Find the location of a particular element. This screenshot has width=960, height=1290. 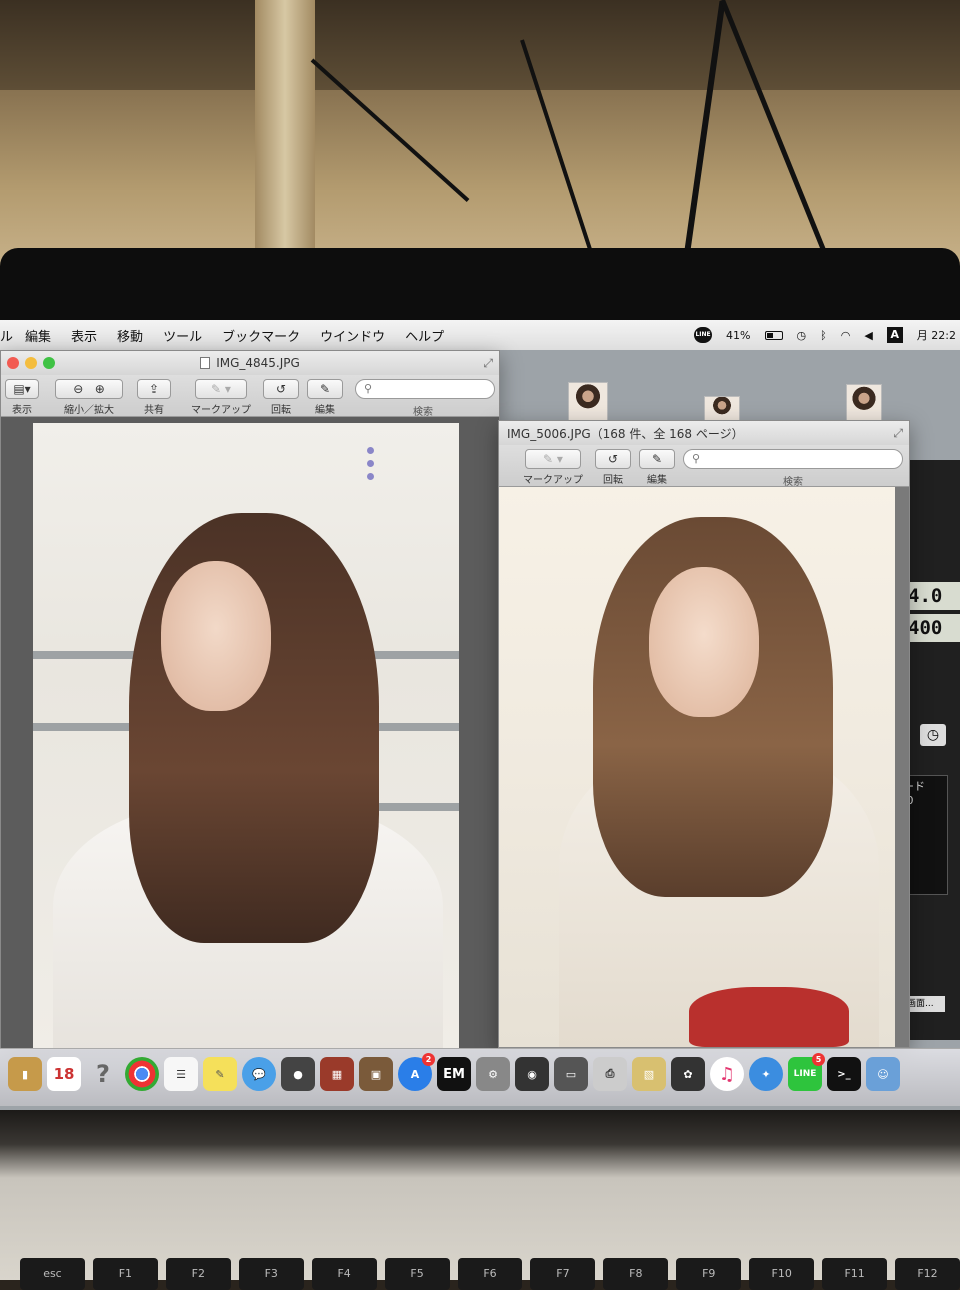

status-menu: LINE 41% ◷ ᛒ ◠ ◀ A 月 22:2 is located at coordinates (827, 335).